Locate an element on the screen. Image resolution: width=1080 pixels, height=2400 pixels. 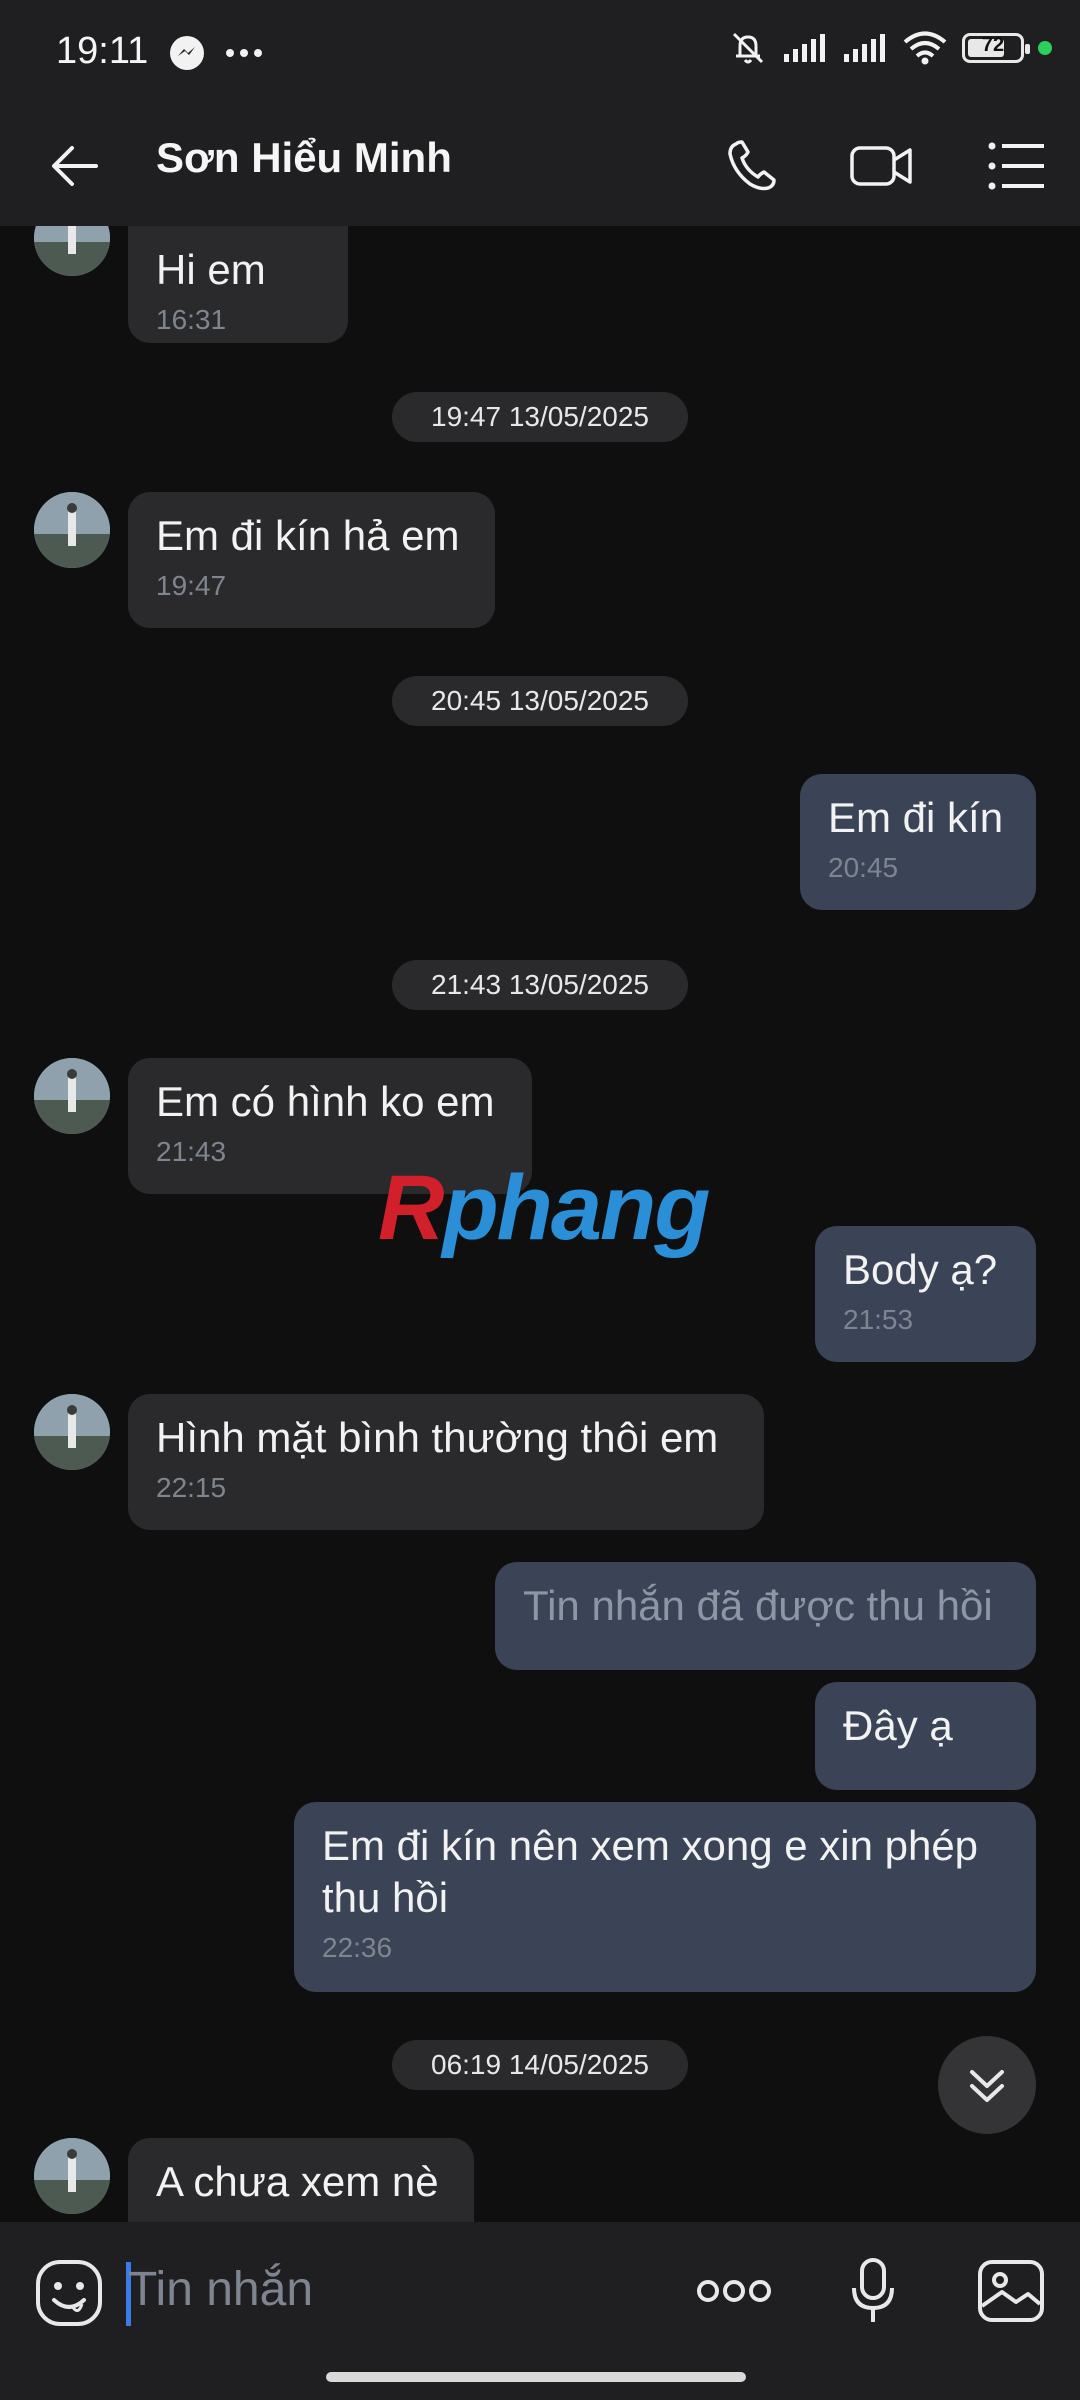
recalled-message: Tin nhắn đã được thu hồi is located at coordinates (765, 1616).